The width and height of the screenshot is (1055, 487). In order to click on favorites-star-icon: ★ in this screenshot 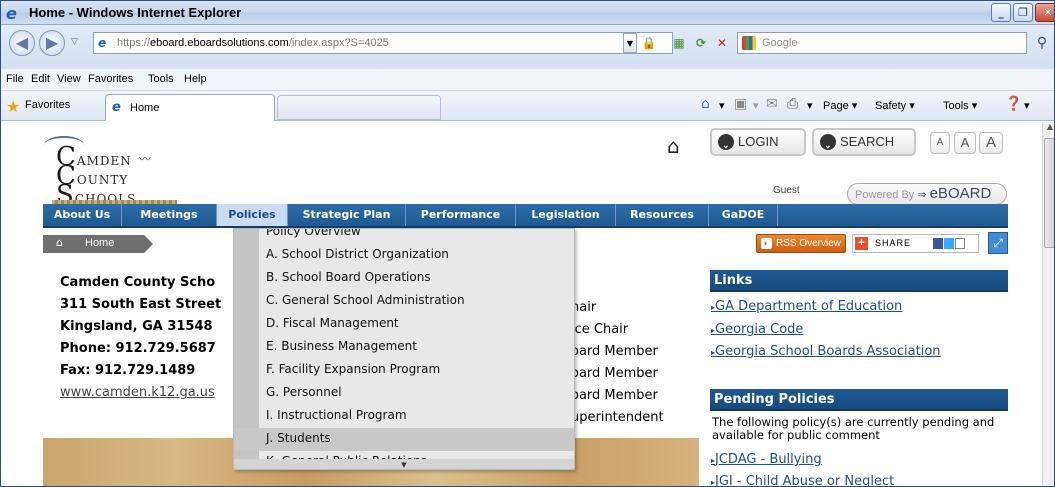, I will do `click(13, 106)`.